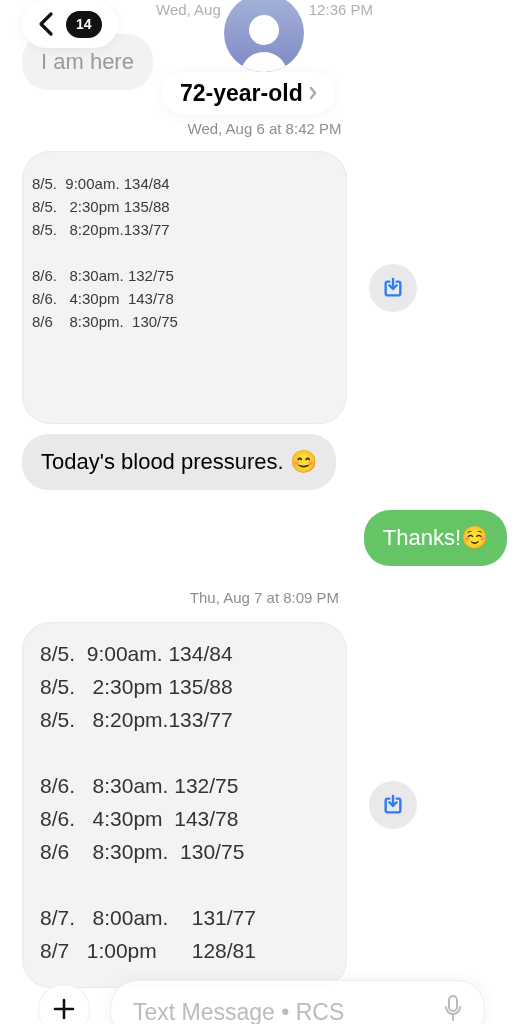  Describe the element at coordinates (453, 1008) in the screenshot. I see `microphone-icon` at that location.